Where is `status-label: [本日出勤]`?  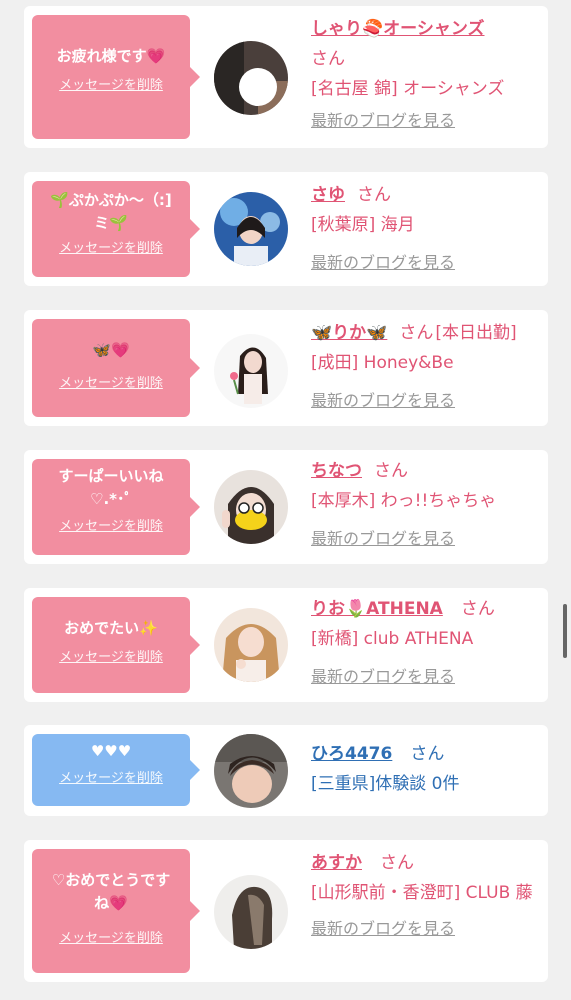 status-label: [本日出勤] is located at coordinates (476, 333).